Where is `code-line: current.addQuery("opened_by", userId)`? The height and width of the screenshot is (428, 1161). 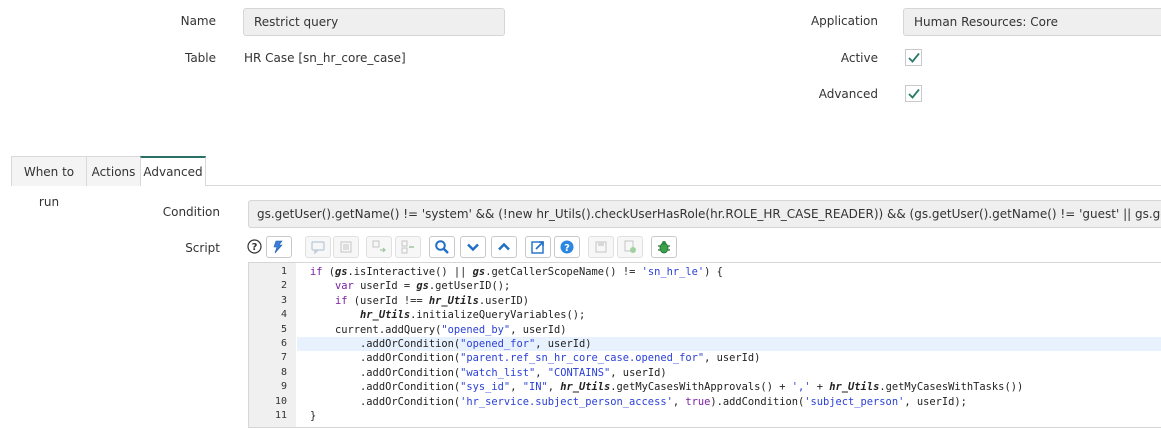
code-line: current.addQuery("opened_by", userId) is located at coordinates (438, 330).